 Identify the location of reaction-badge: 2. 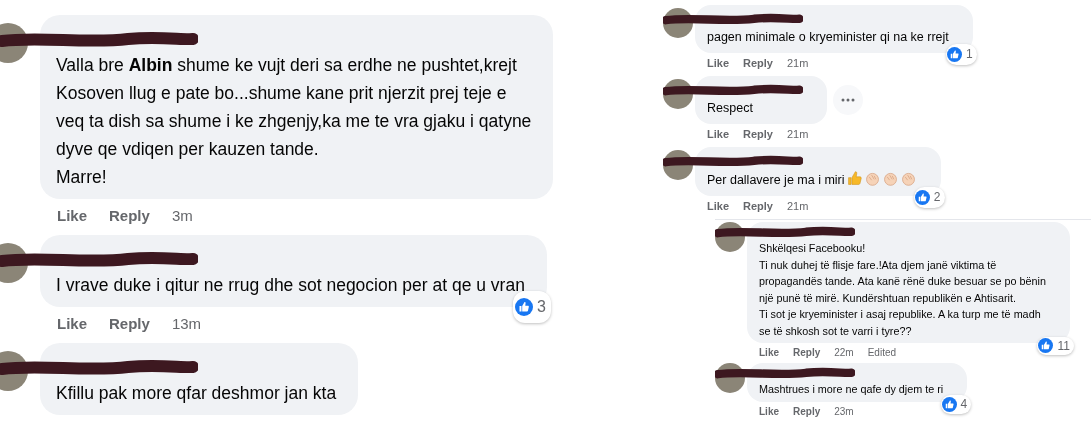
(929, 197).